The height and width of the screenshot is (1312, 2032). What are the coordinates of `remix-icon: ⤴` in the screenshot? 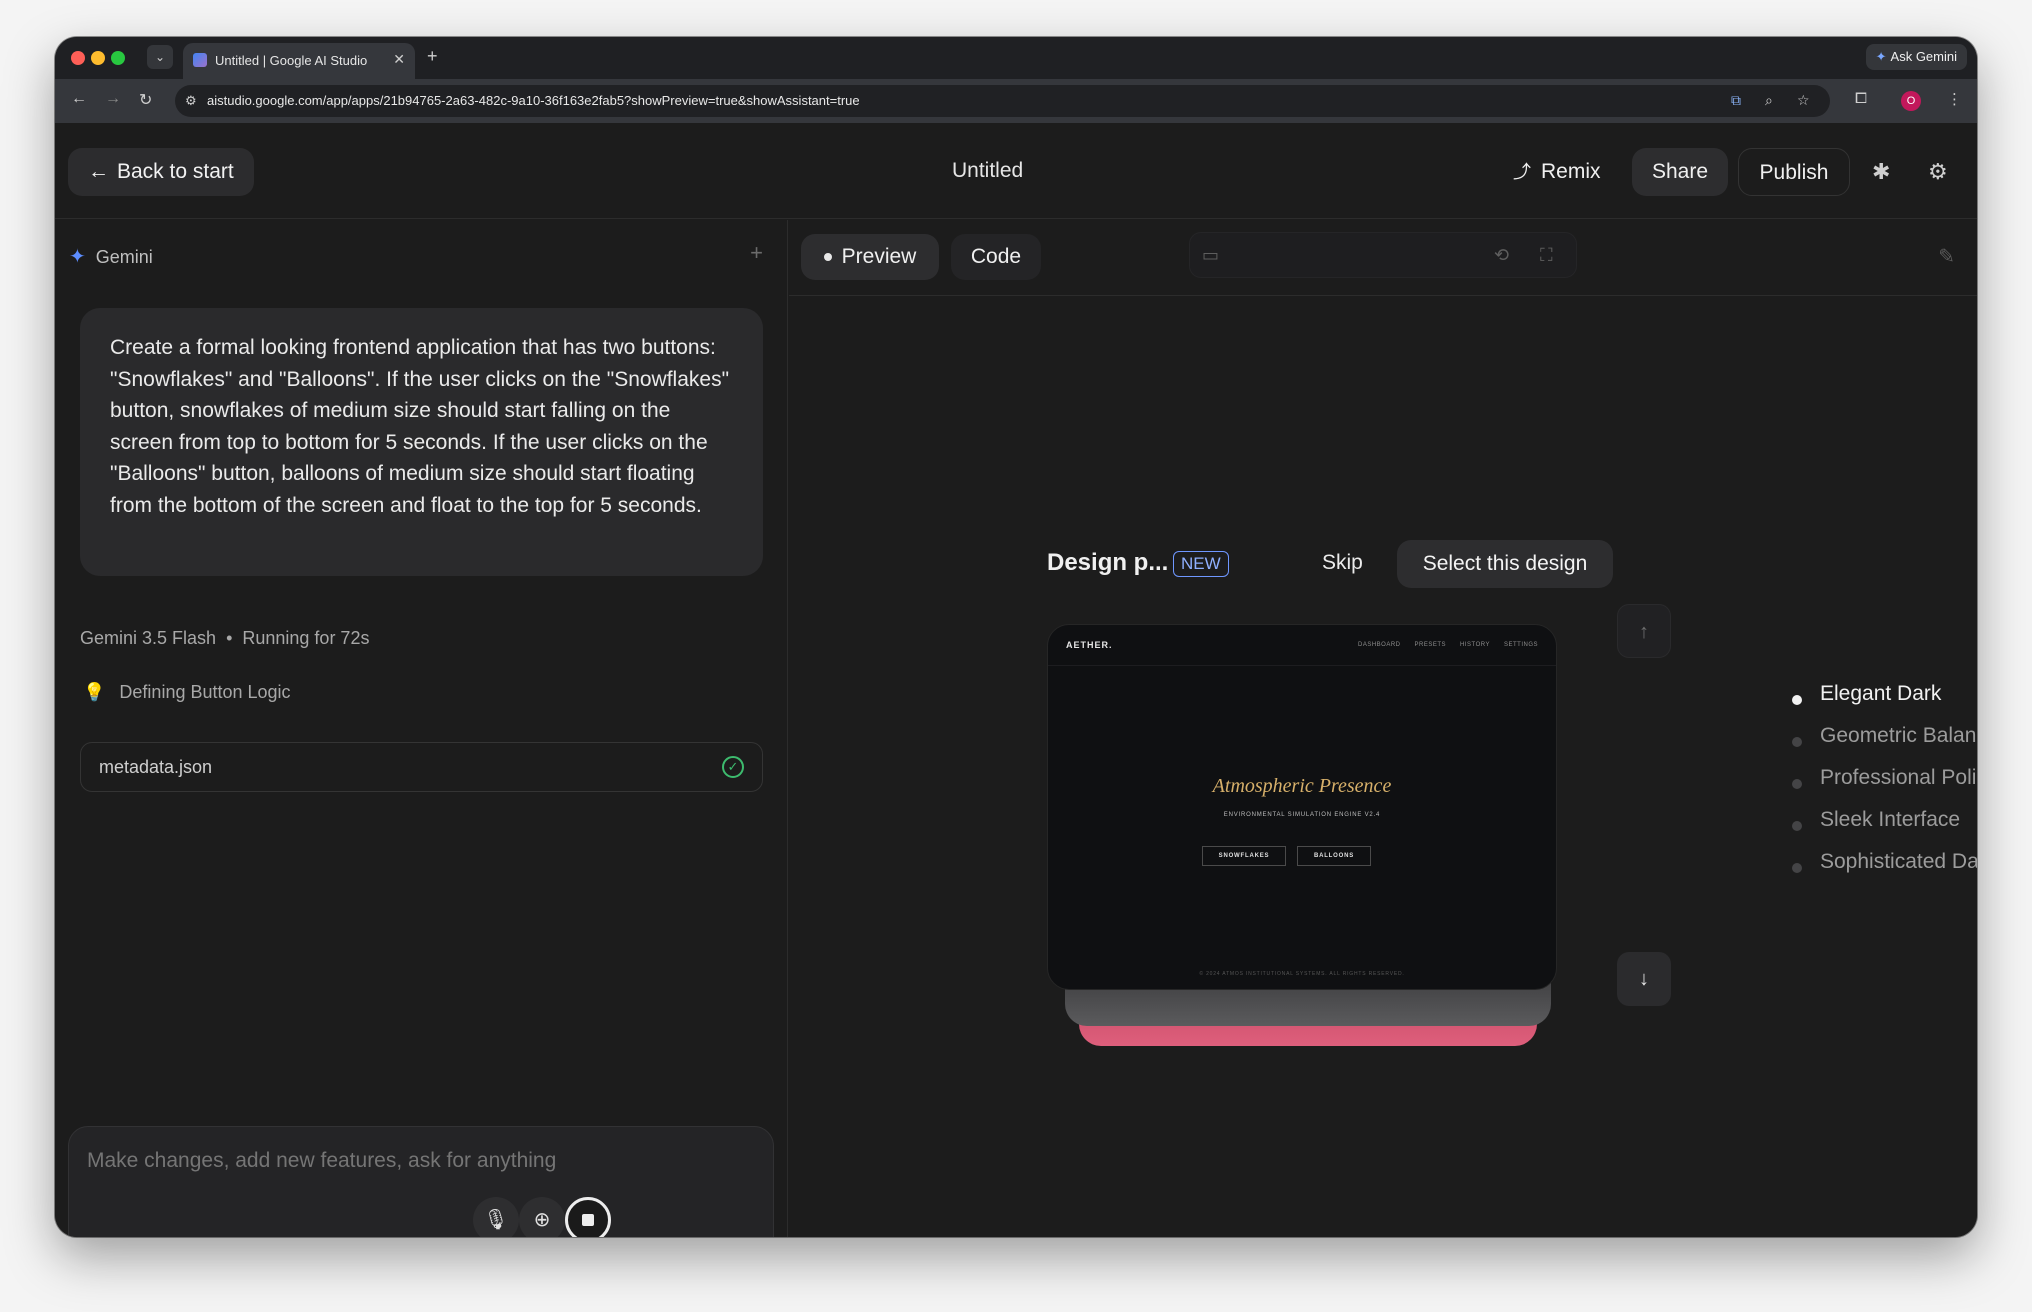 It's located at (1522, 172).